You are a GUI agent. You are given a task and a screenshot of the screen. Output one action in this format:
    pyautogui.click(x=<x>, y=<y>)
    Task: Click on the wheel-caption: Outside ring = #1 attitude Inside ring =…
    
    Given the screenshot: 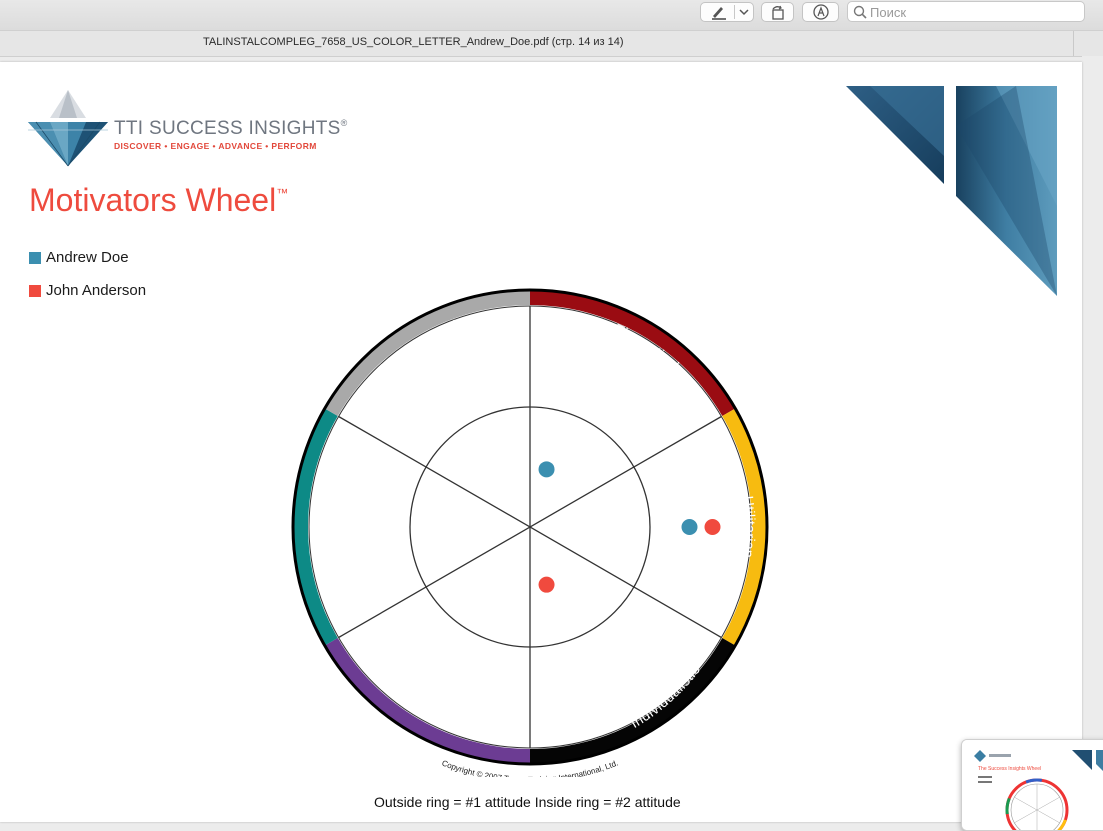 What is the action you would take?
    pyautogui.click(x=527, y=802)
    